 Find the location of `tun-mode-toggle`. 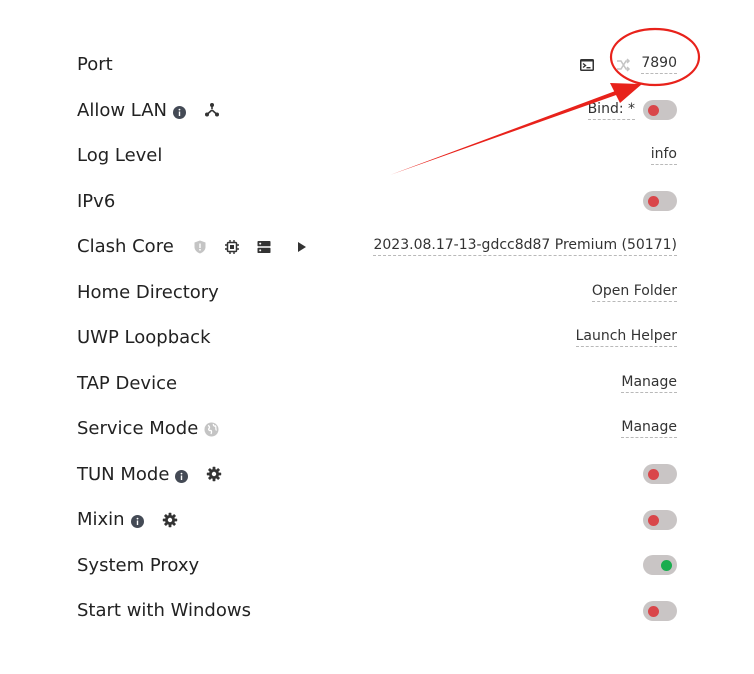

tun-mode-toggle is located at coordinates (660, 474).